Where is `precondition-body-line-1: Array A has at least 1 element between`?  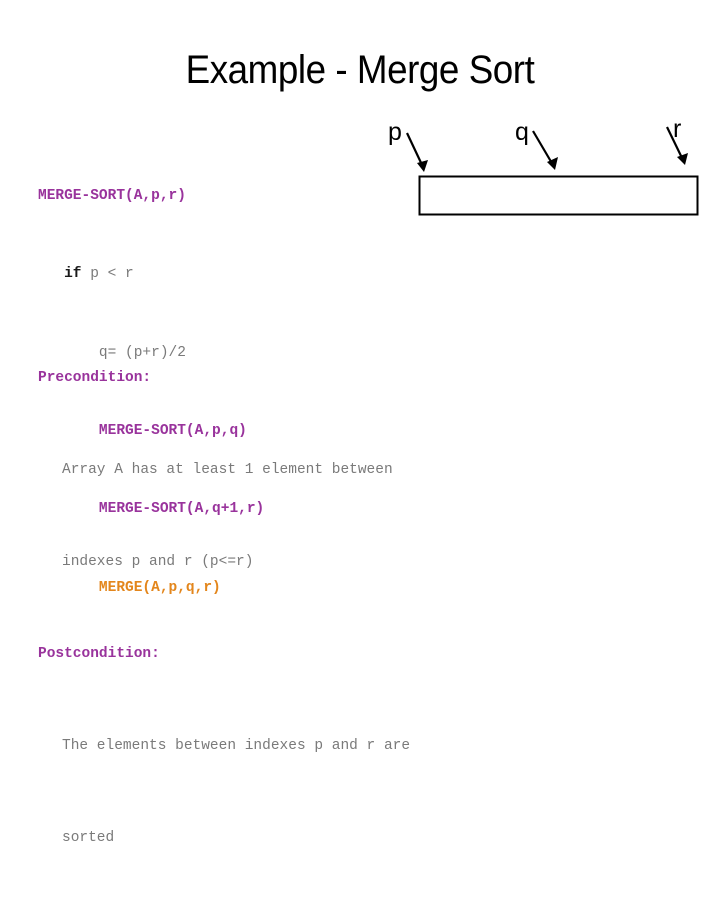
precondition-body-line-1: Array A has at least 1 element between is located at coordinates (227, 470).